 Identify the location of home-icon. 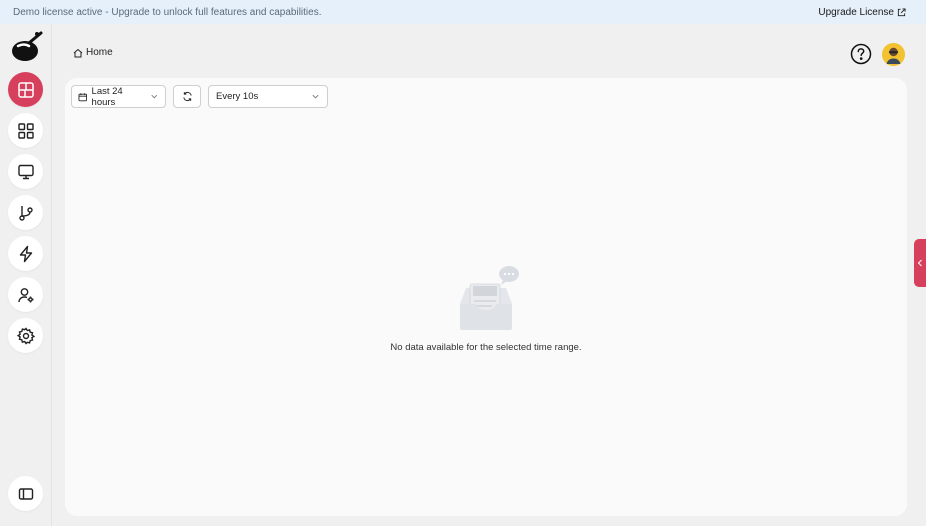
(78, 52).